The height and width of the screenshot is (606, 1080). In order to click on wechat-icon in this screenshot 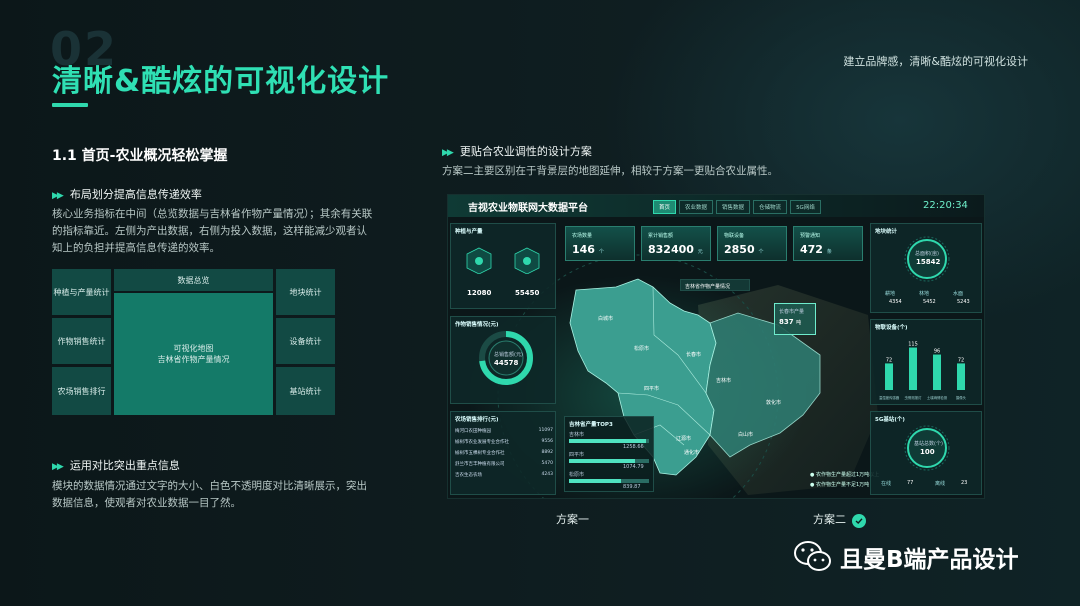, I will do `click(813, 559)`.